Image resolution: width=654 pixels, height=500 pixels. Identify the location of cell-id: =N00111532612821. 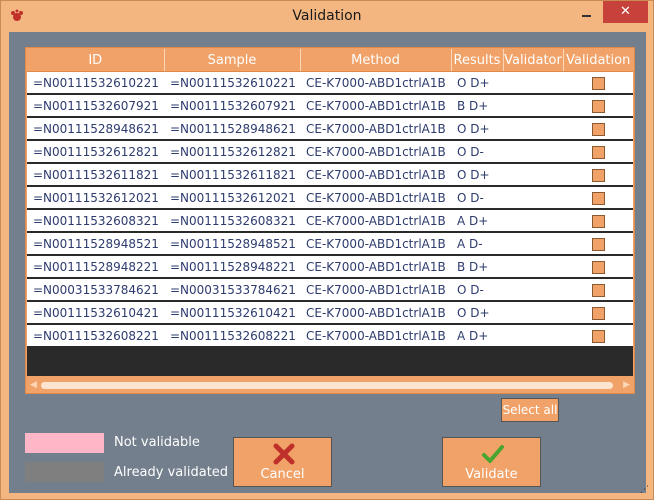
(95, 152).